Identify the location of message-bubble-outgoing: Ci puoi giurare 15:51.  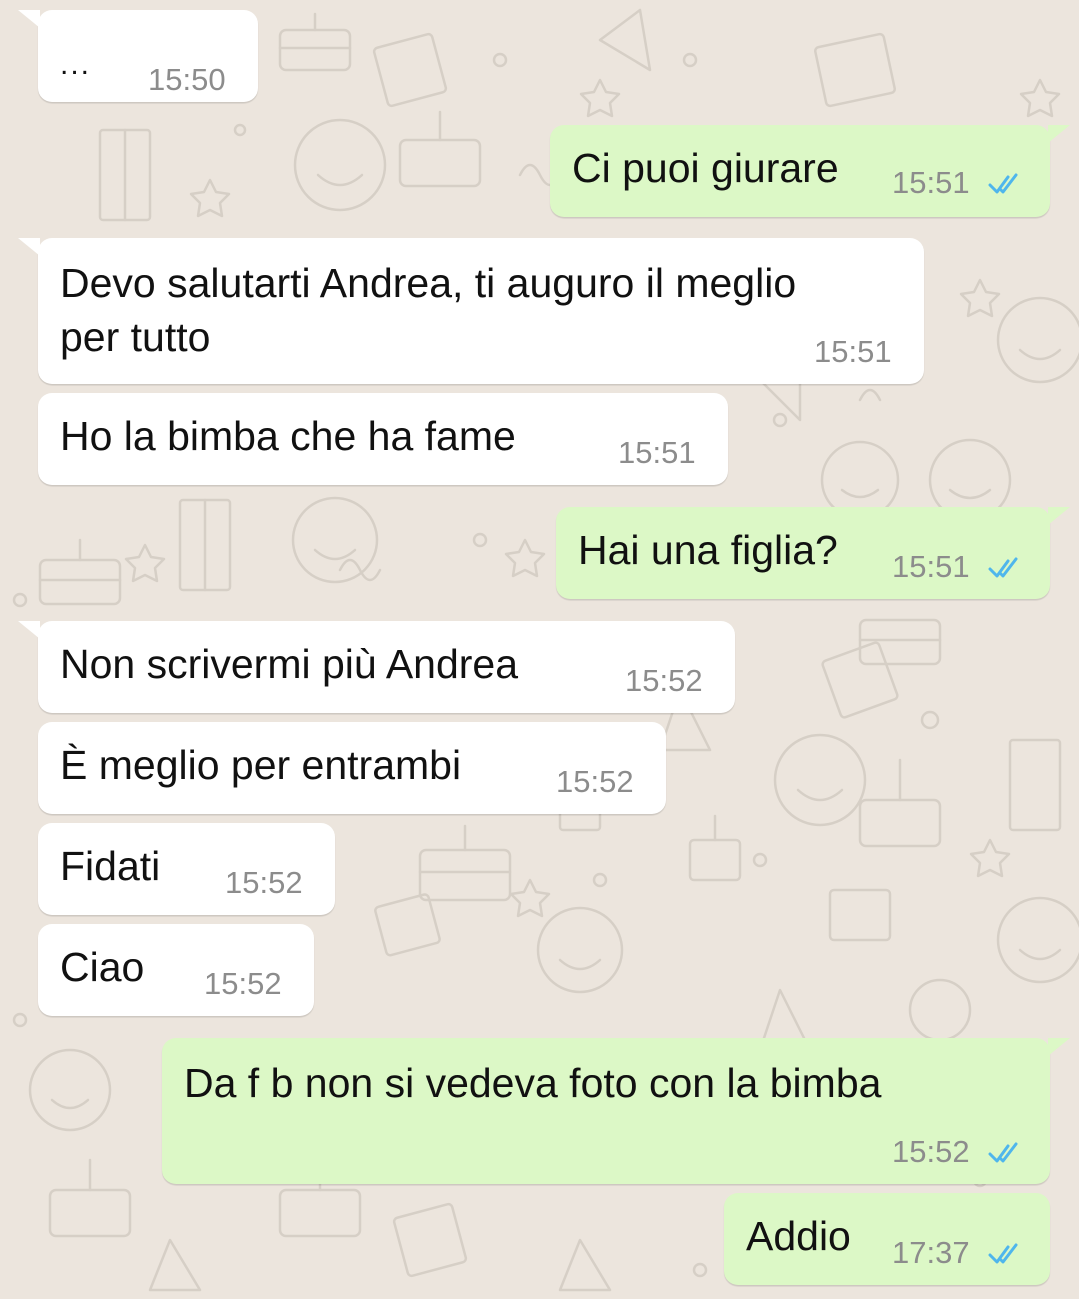
(810, 171).